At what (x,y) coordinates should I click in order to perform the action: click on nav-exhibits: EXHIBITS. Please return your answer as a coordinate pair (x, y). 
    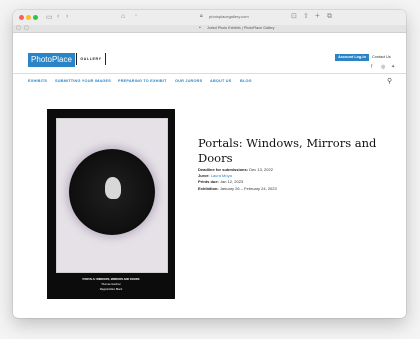
    Looking at the image, I should click on (37, 81).